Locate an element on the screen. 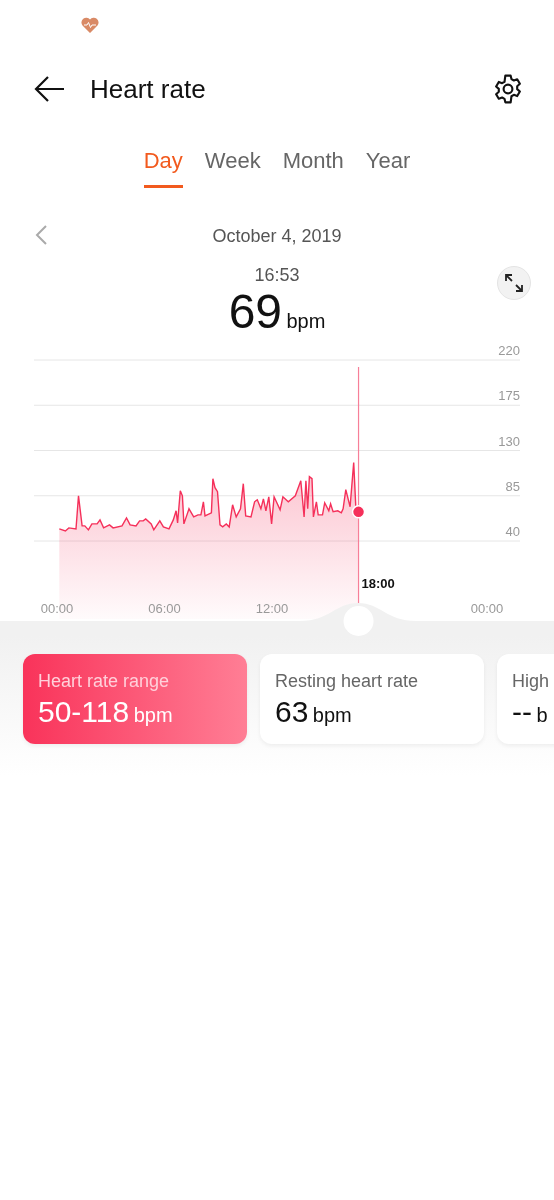 This screenshot has width=554, height=1200. settings-icon is located at coordinates (508, 89).